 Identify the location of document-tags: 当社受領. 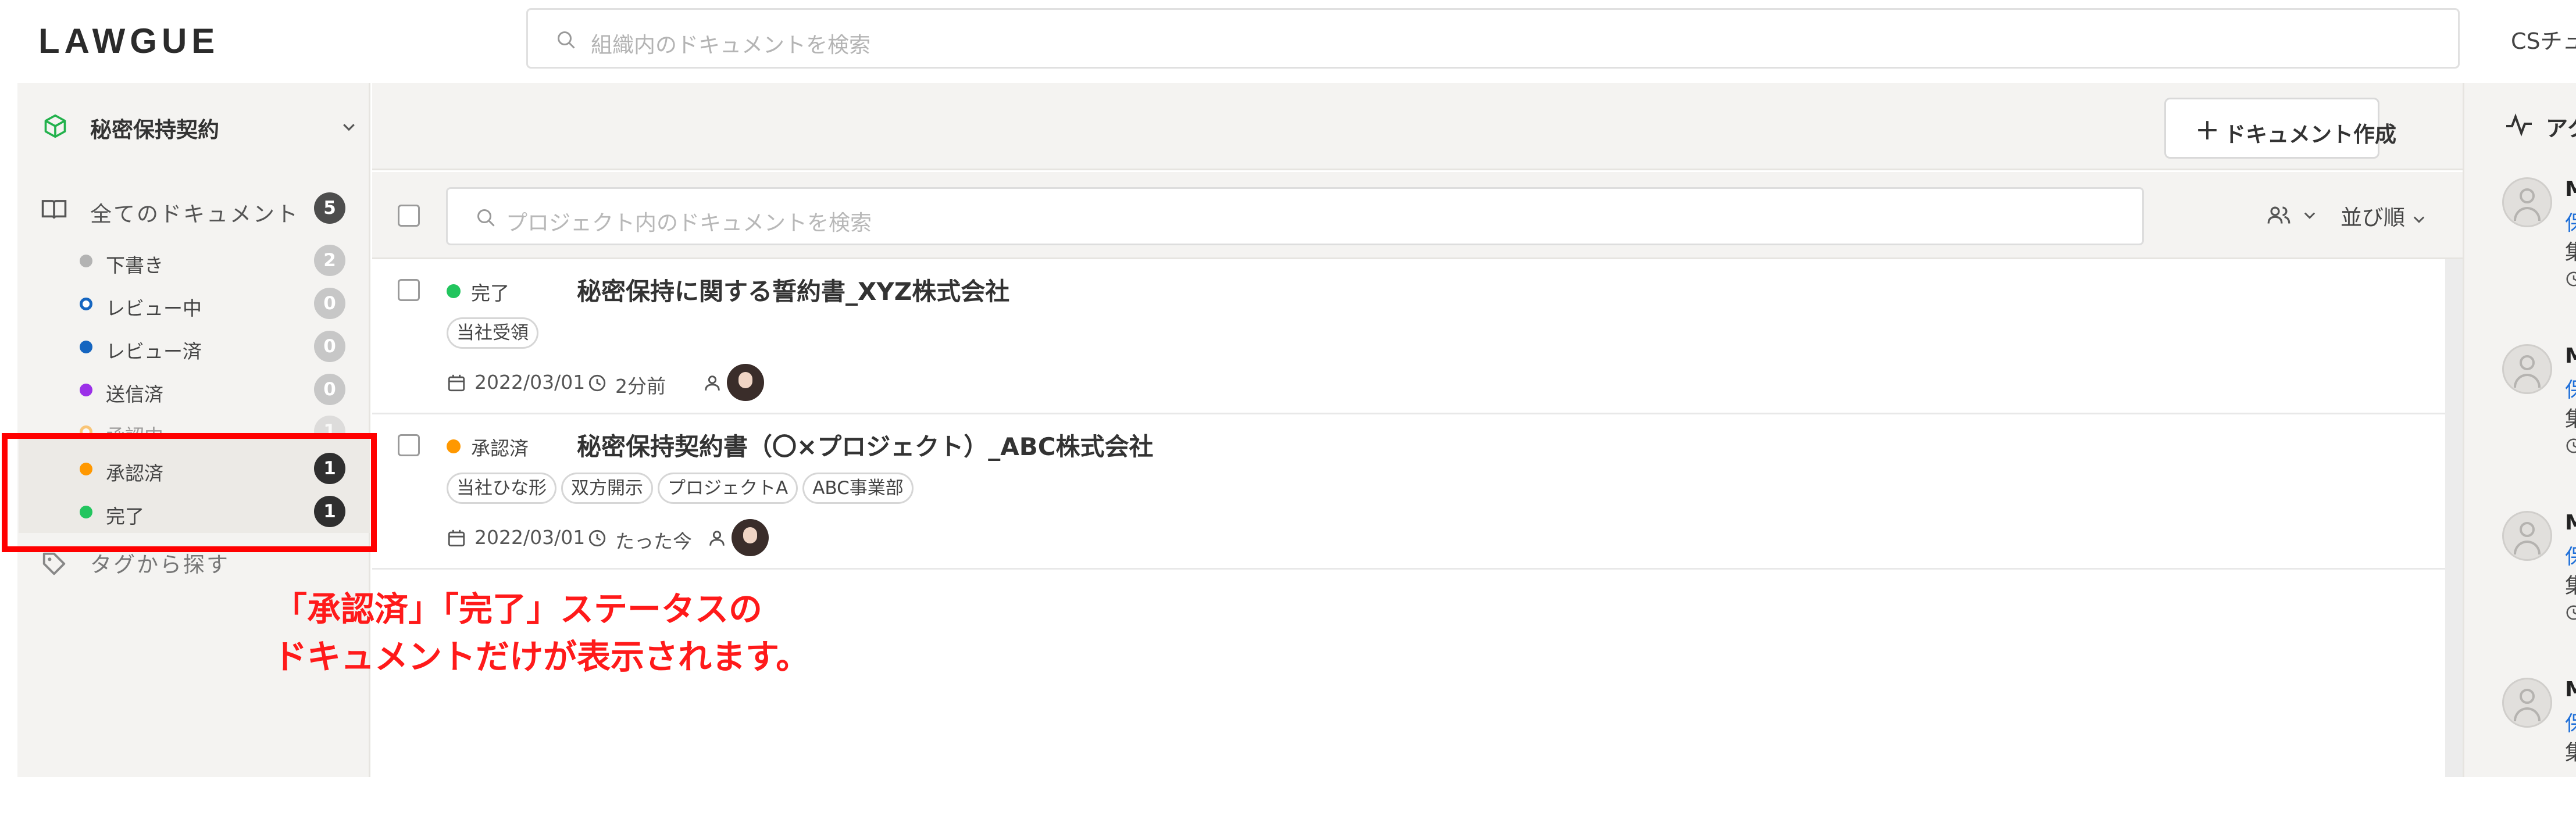
(495, 334).